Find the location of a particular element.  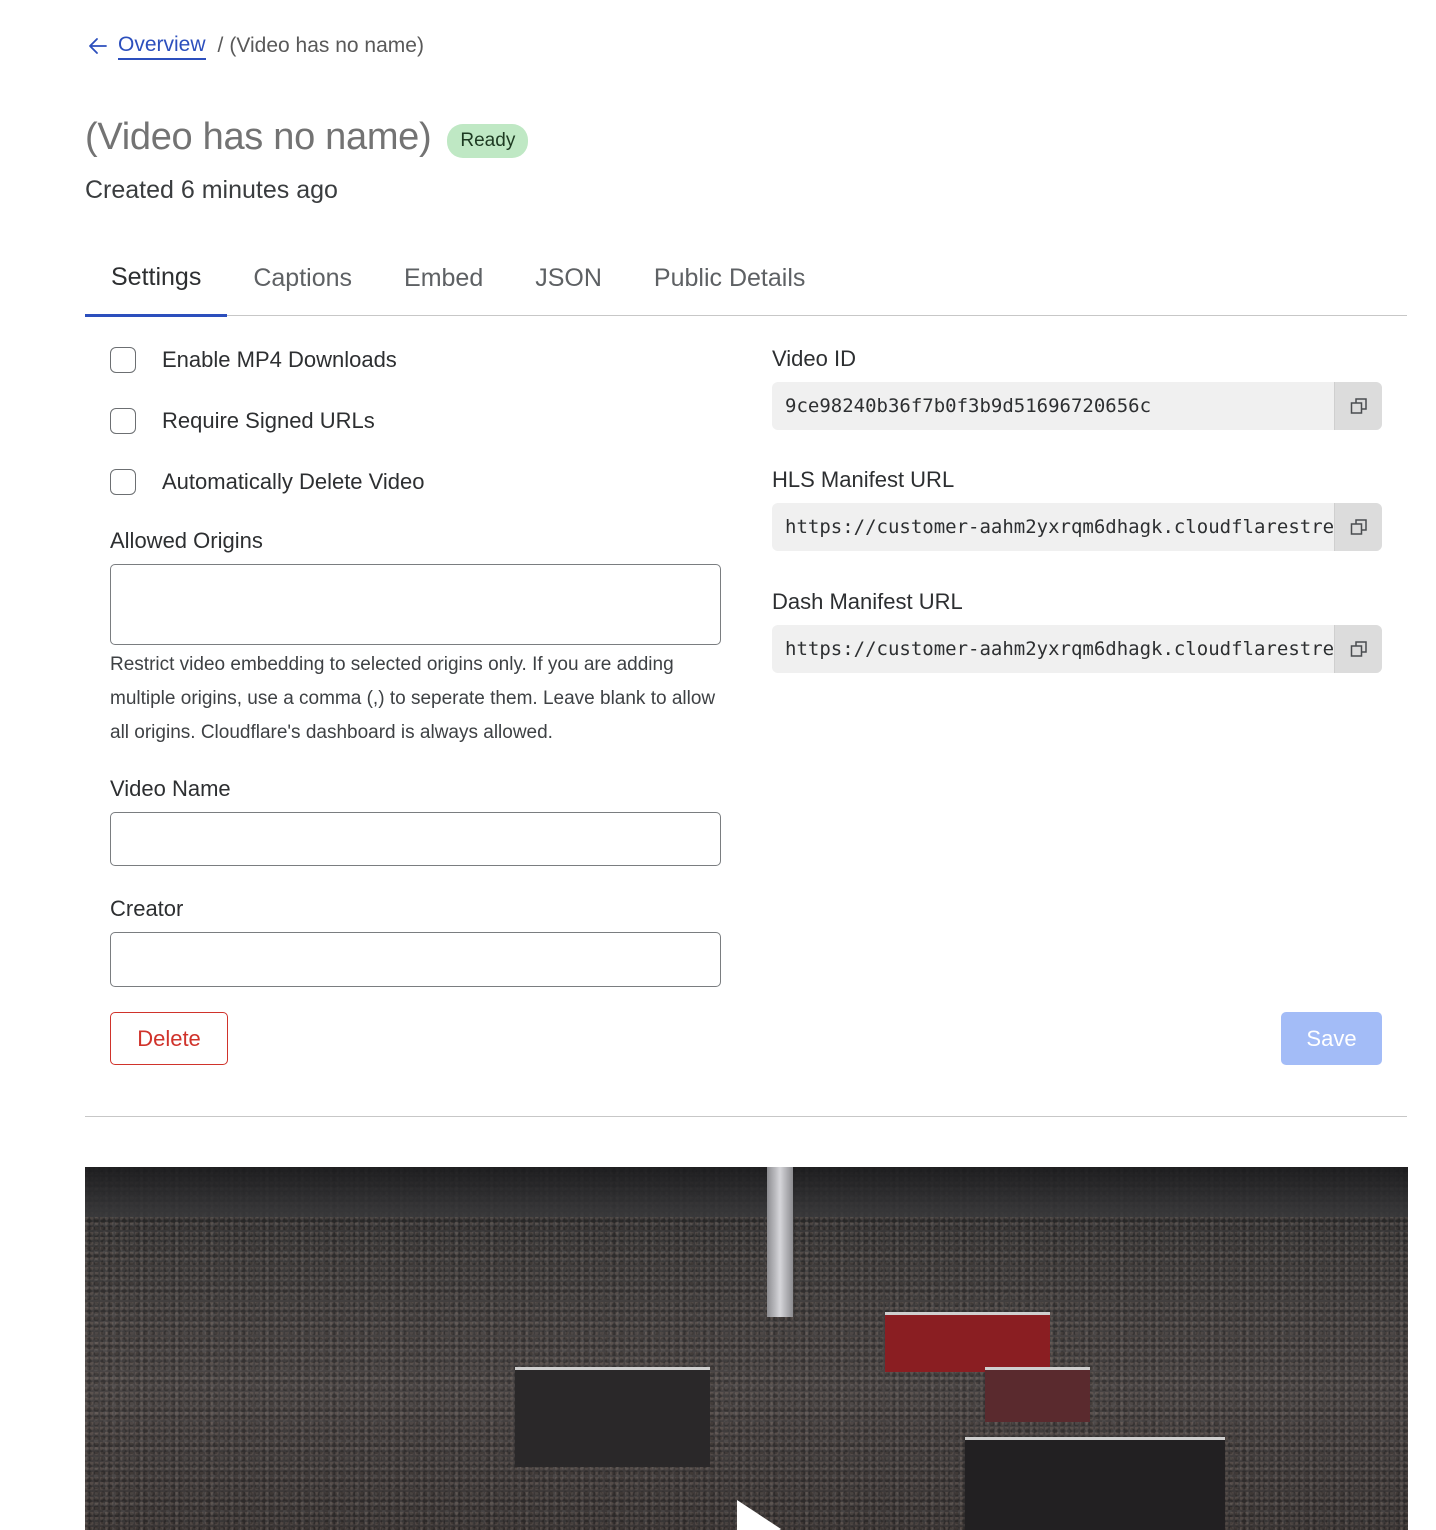

hls-manifest-label: HLS Manifest URL is located at coordinates (863, 479).